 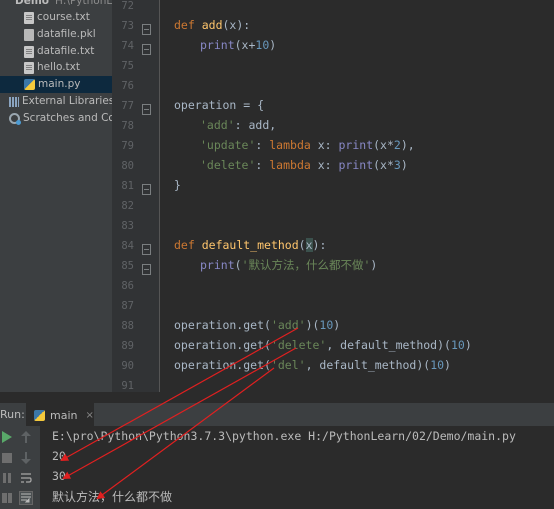 I want to click on code-line-90: operation.get('del', default_method)(10), so click(x=312, y=365).